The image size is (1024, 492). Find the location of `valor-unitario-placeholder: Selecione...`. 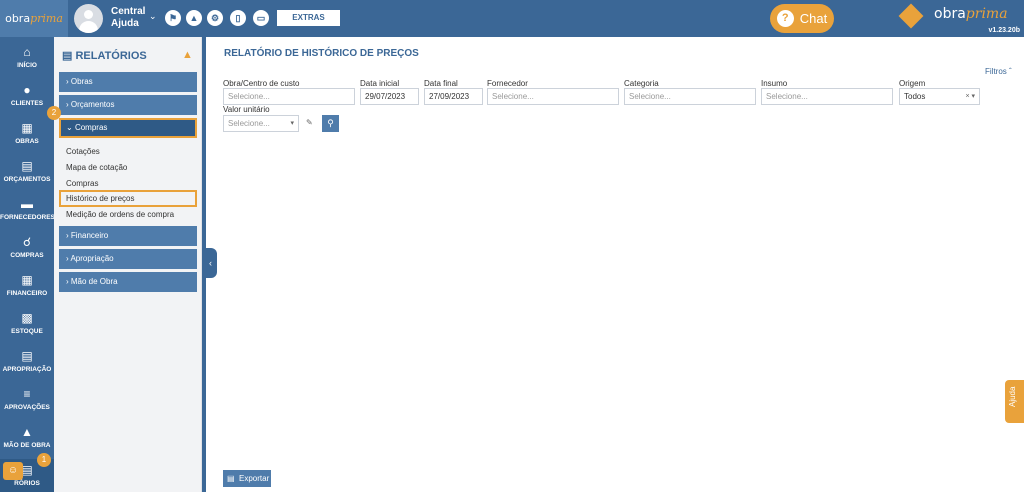

valor-unitario-placeholder: Selecione... is located at coordinates (249, 123).